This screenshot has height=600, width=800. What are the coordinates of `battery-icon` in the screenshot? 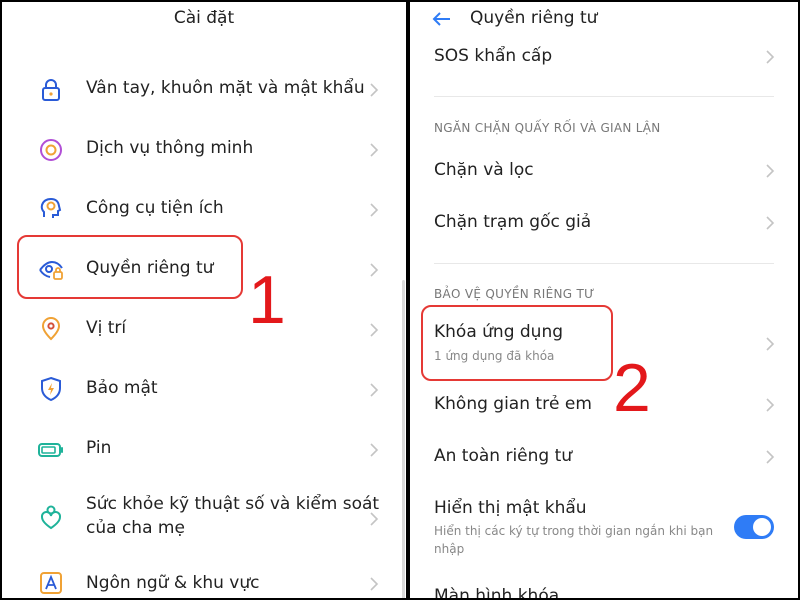 It's located at (50, 450).